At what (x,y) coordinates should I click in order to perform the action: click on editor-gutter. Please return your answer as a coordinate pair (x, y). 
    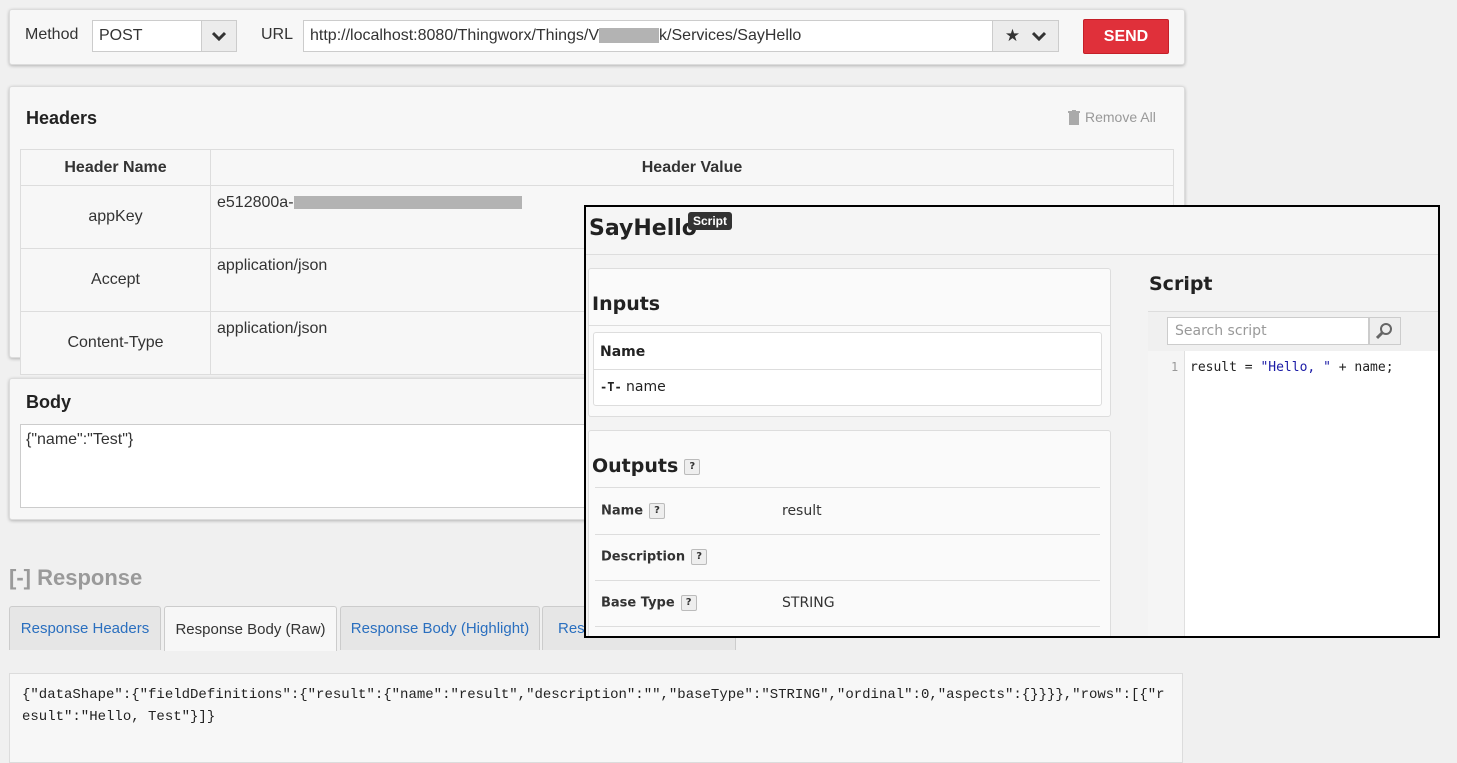
    Looking at the image, I should click on (1166, 493).